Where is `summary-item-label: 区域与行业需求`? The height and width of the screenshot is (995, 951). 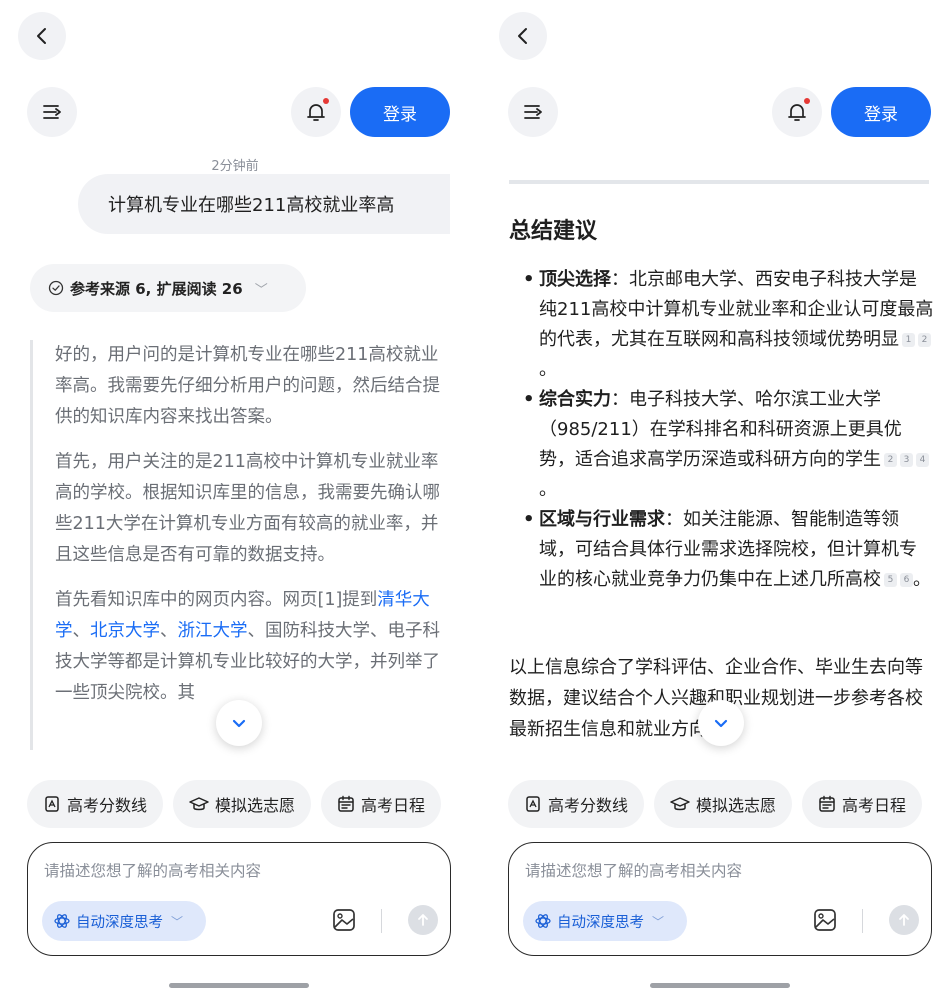
summary-item-label: 区域与行业需求 is located at coordinates (602, 519).